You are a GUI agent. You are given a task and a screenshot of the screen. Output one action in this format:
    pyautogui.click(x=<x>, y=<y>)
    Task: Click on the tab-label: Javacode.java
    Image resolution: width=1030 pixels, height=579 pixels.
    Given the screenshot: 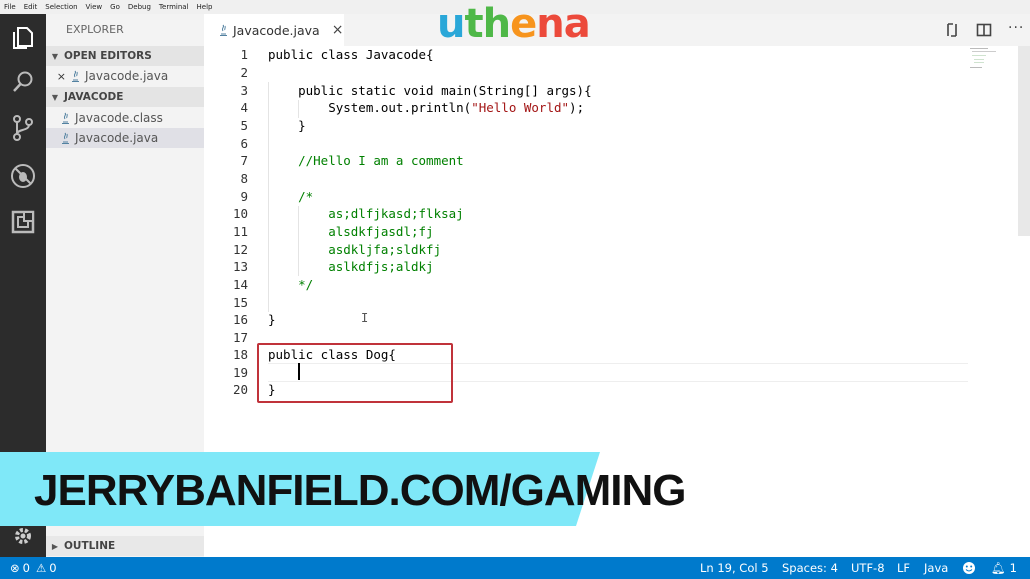 What is the action you would take?
    pyautogui.click(x=276, y=30)
    